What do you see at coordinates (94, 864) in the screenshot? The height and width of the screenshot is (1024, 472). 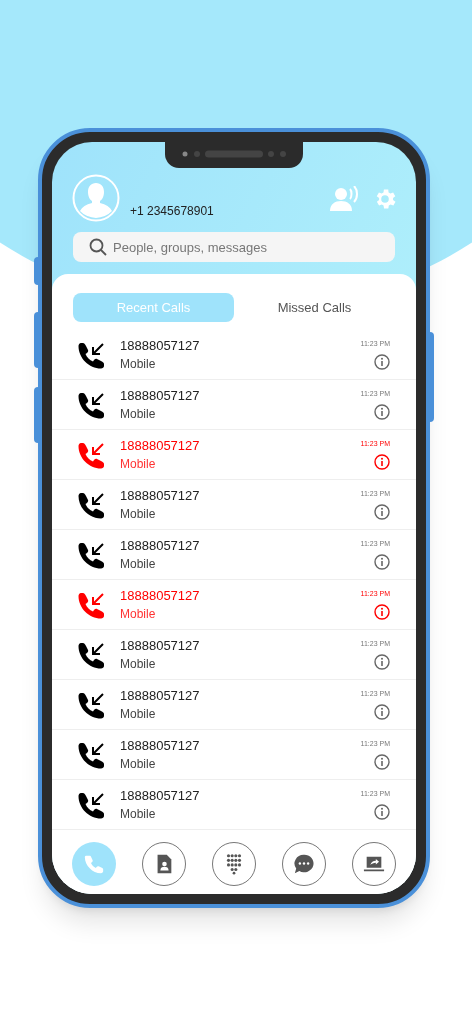 I see `phone-icon` at bounding box center [94, 864].